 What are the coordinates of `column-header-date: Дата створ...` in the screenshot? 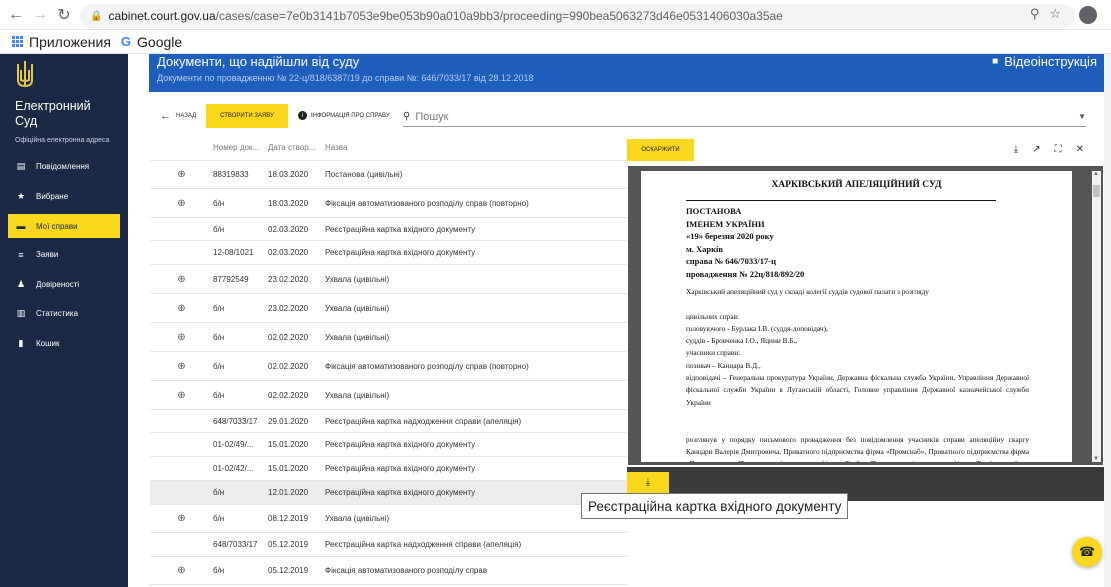 It's located at (296, 147).